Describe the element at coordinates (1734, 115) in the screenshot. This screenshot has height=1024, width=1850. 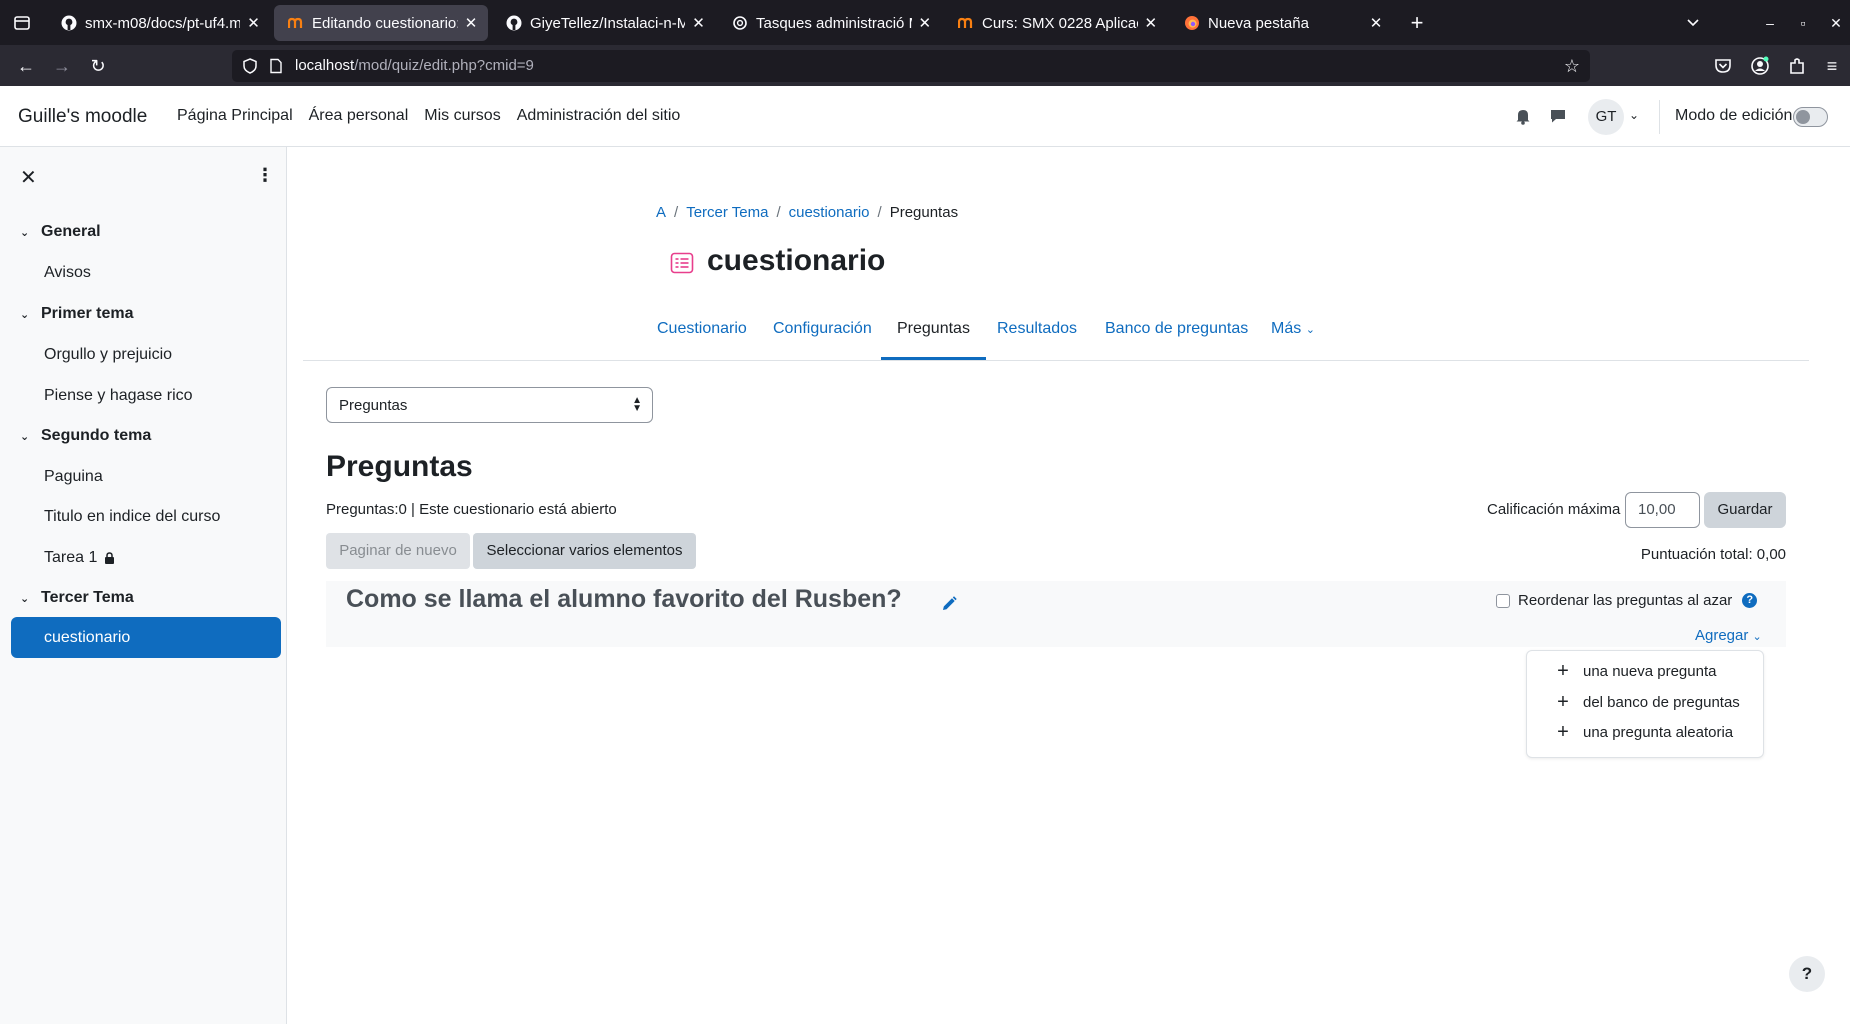
I see `edit-mode-label: Modo de edición` at that location.